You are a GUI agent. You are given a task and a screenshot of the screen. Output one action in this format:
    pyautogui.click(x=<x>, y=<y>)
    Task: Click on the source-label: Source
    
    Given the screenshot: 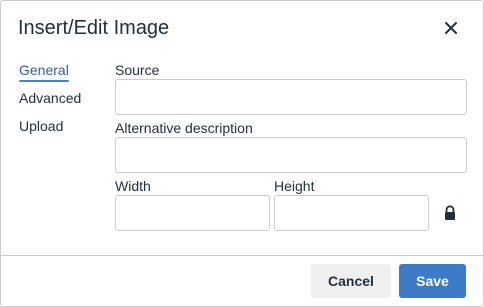 What is the action you would take?
    pyautogui.click(x=137, y=70)
    